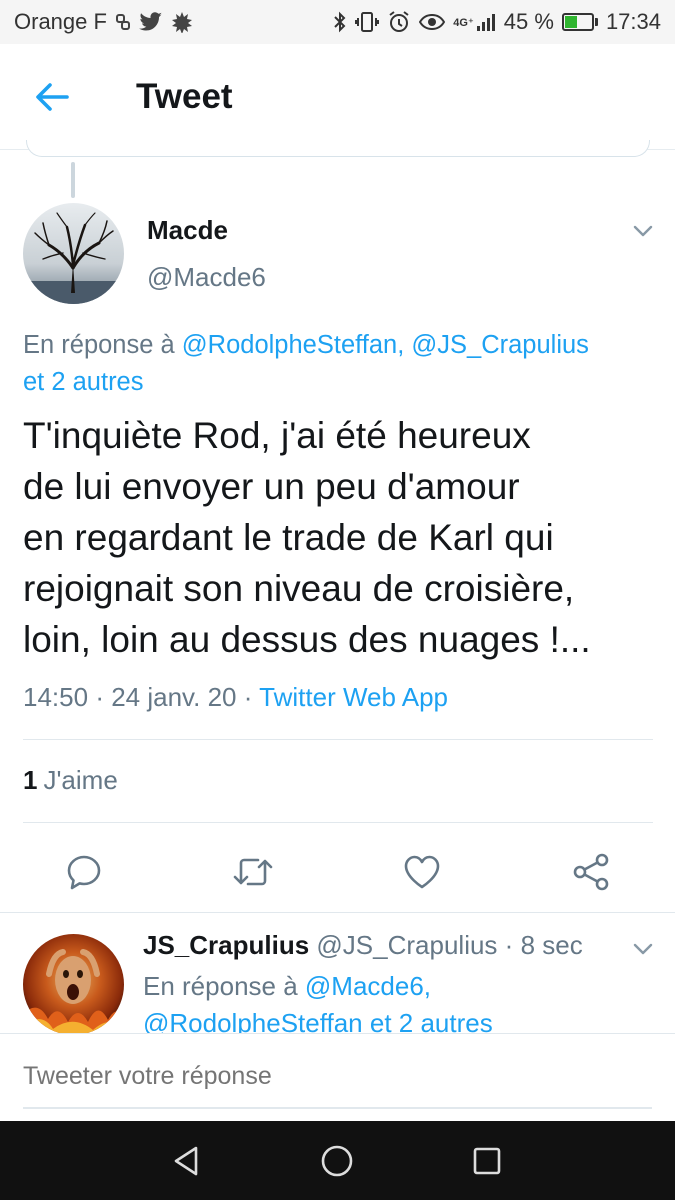  What do you see at coordinates (337, 870) in the screenshot?
I see `tweet-actions` at bounding box center [337, 870].